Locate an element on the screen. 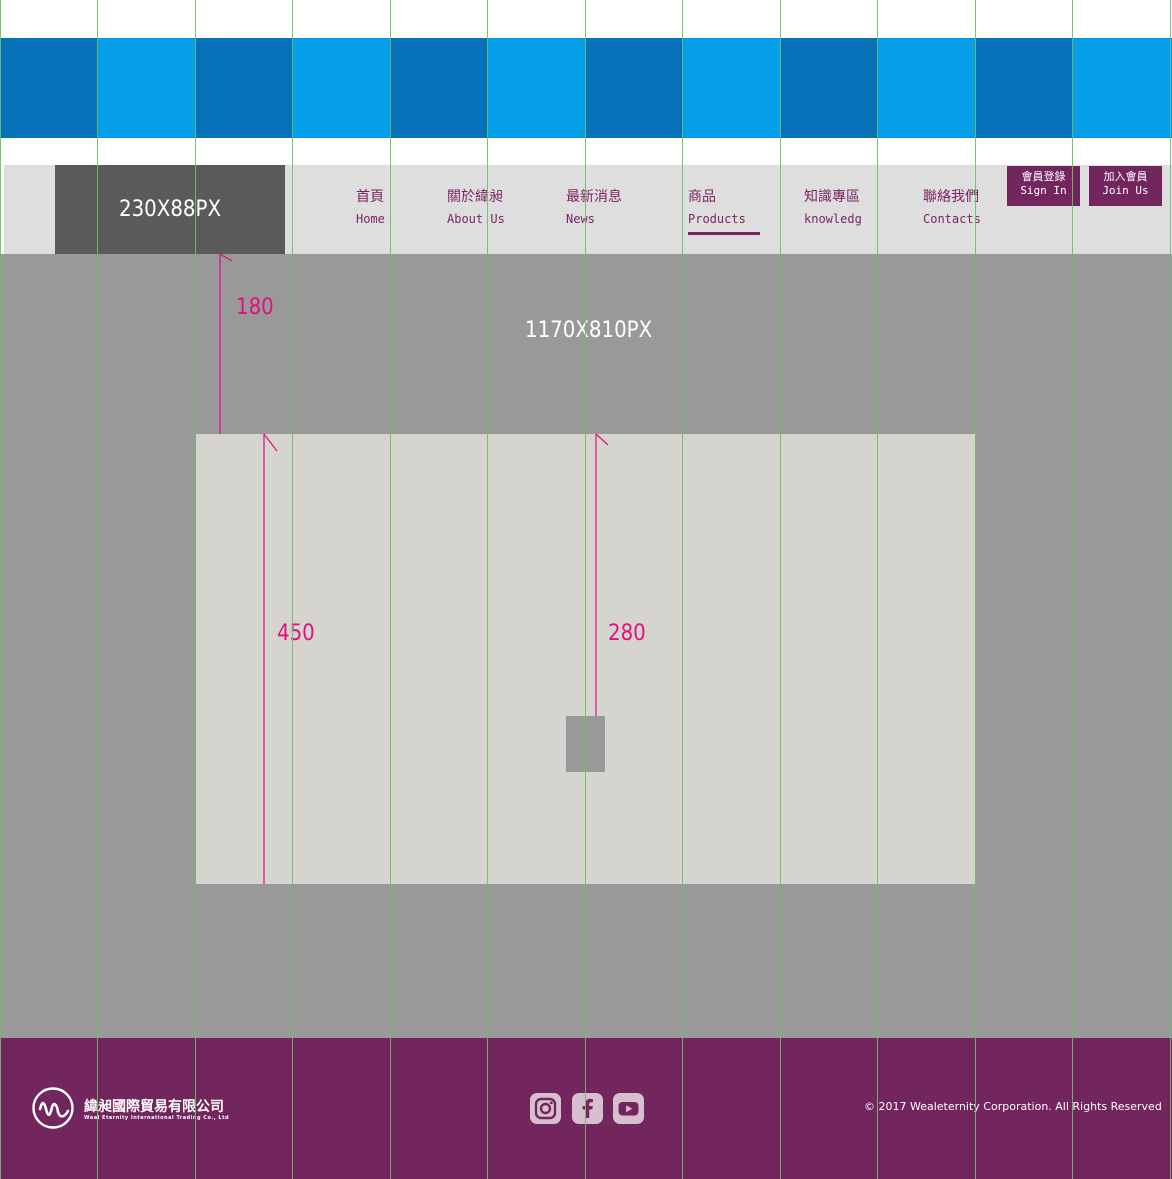 The width and height of the screenshot is (1172, 1179). measure-label-top: 180 is located at coordinates (255, 307).